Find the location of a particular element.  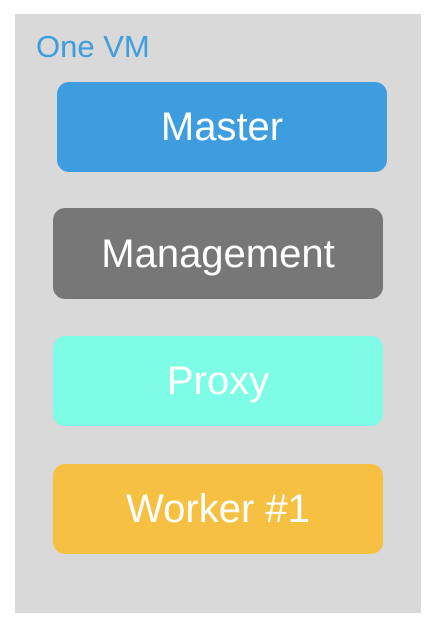

management-node: Management is located at coordinates (218, 253).